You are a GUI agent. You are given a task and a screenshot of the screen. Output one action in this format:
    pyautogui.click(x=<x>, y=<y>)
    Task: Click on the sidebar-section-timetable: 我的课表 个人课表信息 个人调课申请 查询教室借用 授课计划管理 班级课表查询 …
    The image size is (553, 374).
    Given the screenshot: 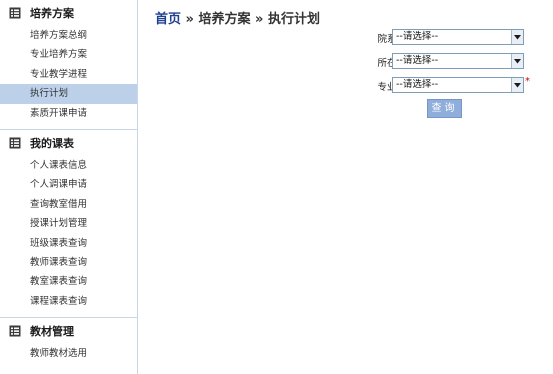 What is the action you would take?
    pyautogui.click(x=68, y=224)
    